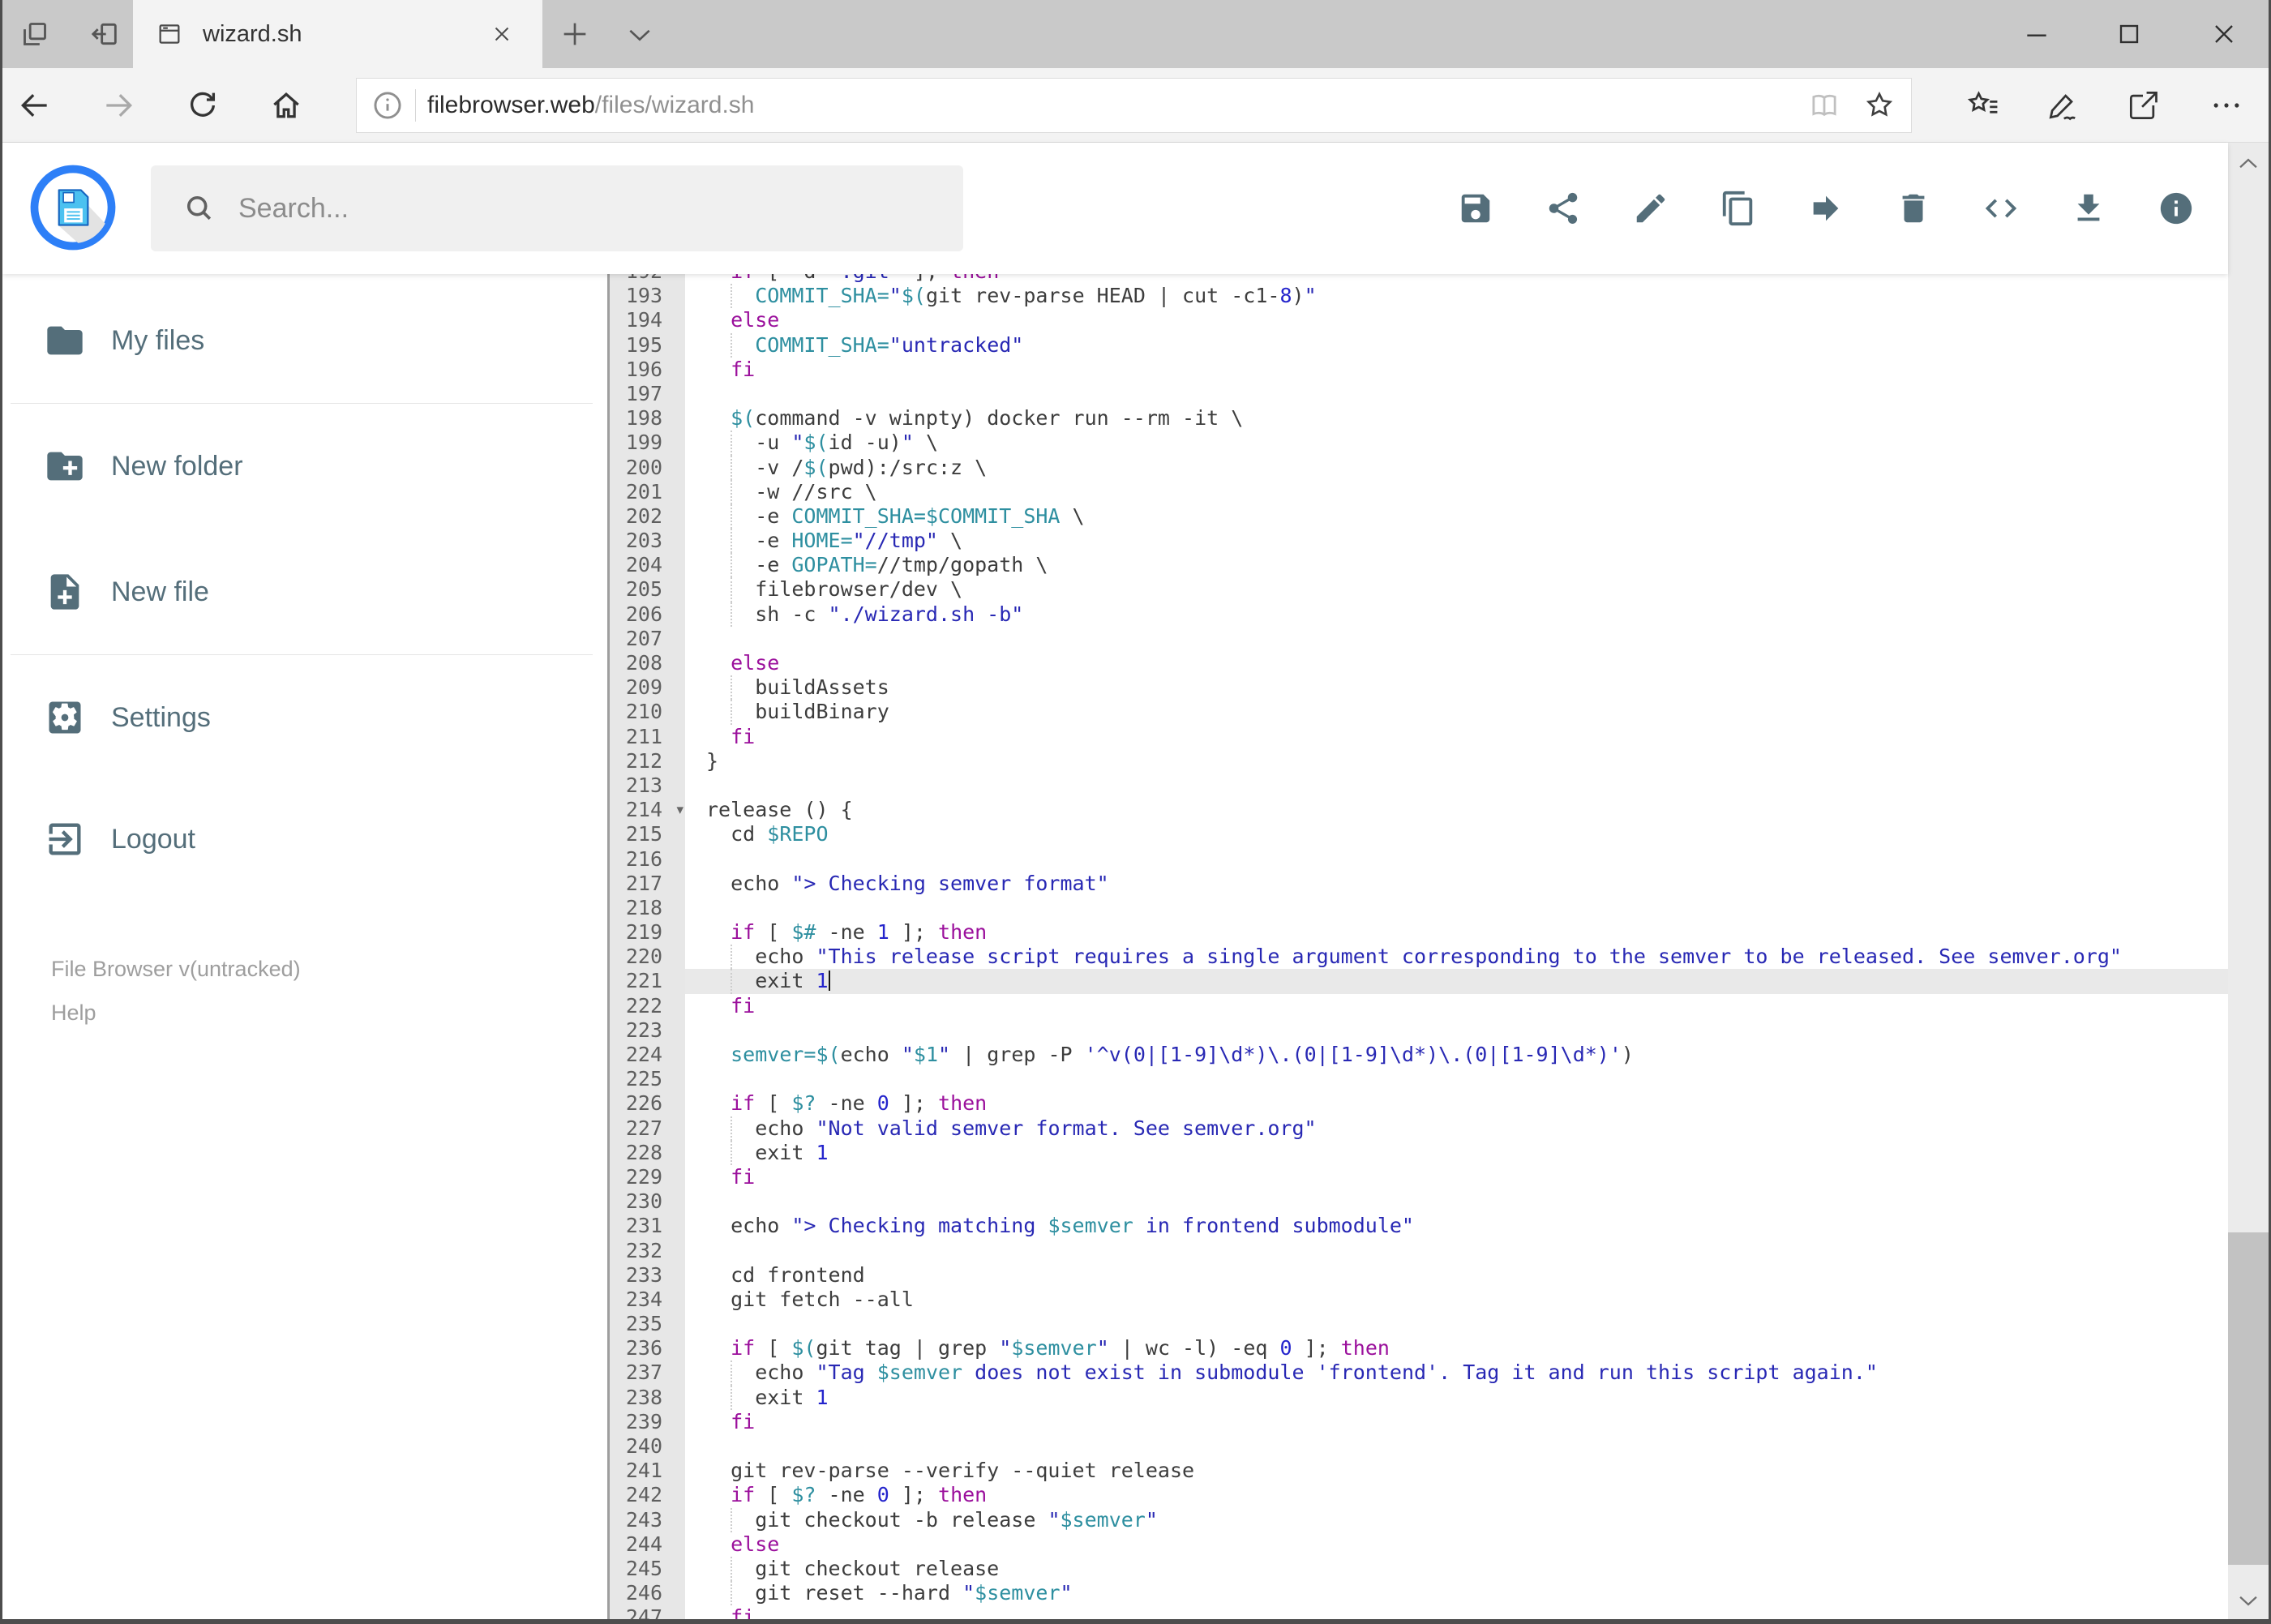 The height and width of the screenshot is (1624, 2271). Describe the element at coordinates (647, 688) in the screenshot. I see `line-number: 209` at that location.